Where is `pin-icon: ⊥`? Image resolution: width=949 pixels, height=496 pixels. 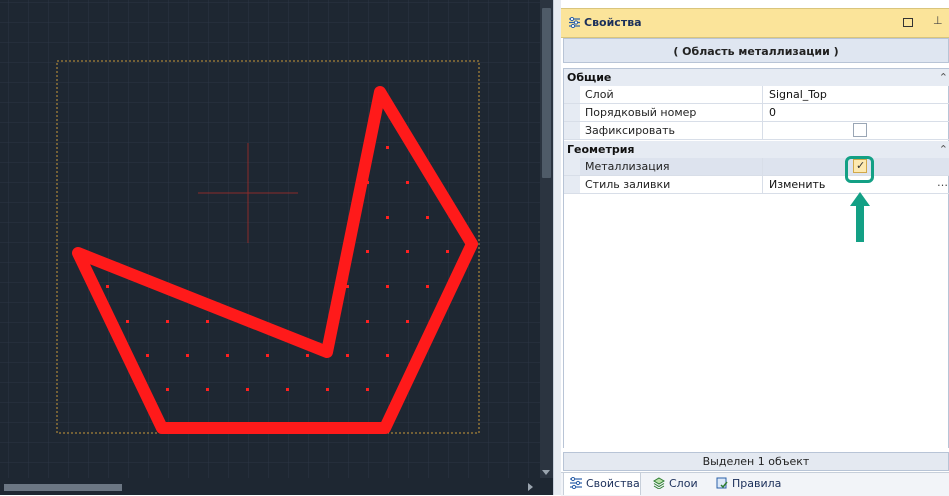 pin-icon: ⊥ is located at coordinates (938, 20).